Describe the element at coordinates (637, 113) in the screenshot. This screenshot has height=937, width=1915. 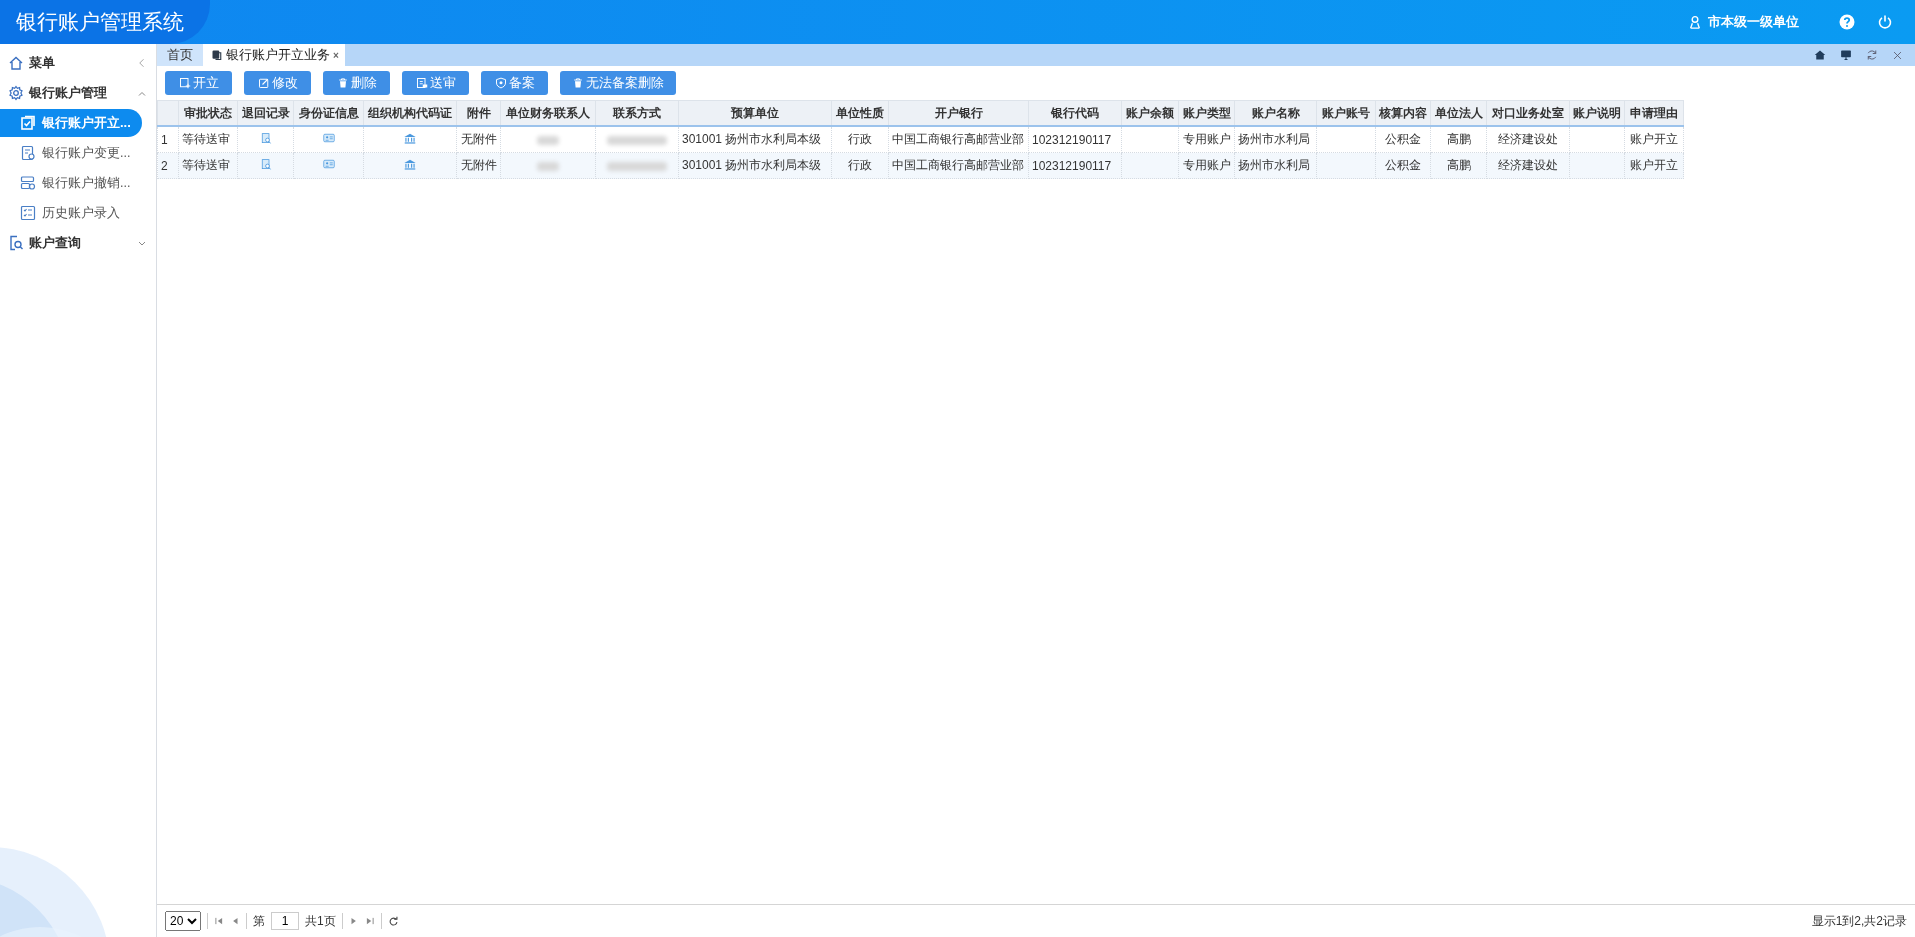
I see `column-header: 联系方式` at that location.